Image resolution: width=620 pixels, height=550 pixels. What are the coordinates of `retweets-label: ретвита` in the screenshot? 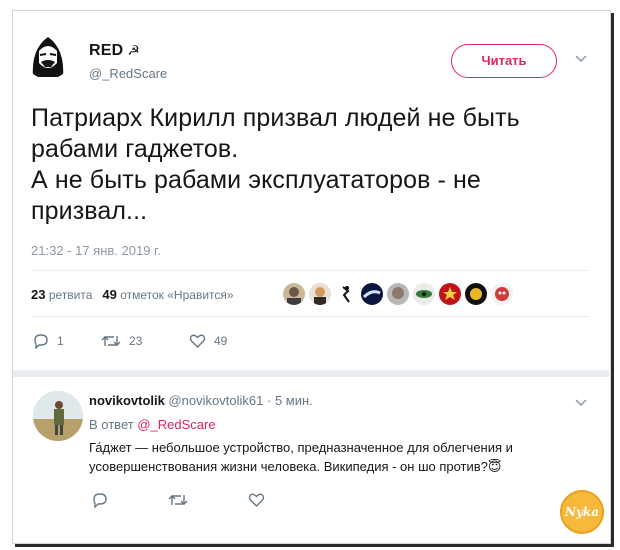 It's located at (71, 295).